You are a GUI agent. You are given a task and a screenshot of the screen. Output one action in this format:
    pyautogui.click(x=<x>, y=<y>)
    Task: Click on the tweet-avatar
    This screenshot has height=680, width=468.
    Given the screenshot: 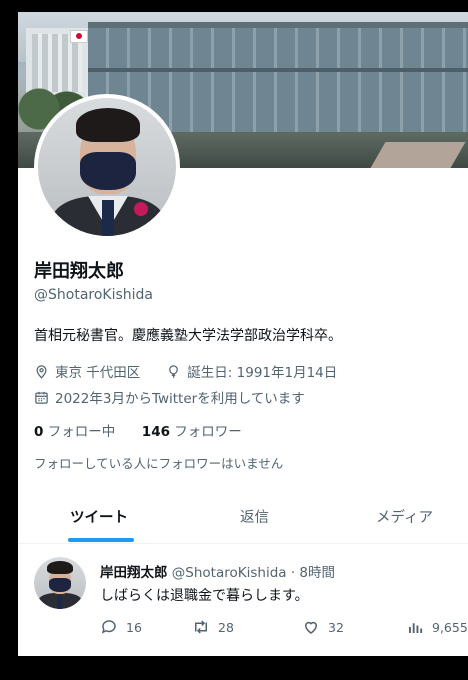 What is the action you would take?
    pyautogui.click(x=60, y=583)
    